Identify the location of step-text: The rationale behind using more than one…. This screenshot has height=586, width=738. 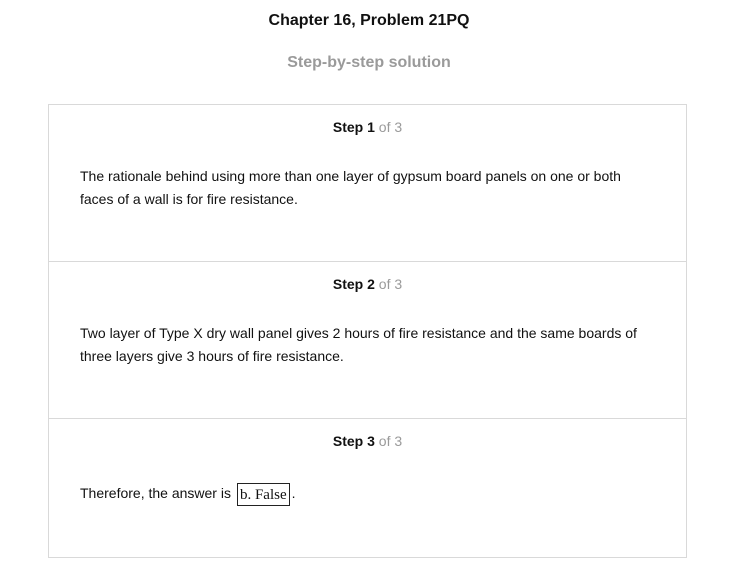
(350, 187).